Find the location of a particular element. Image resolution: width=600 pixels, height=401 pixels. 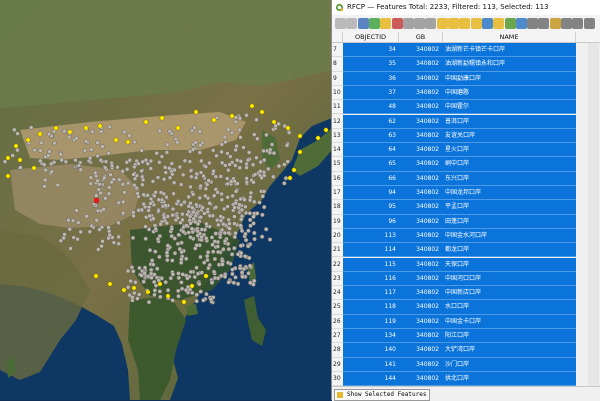

table-row: 20 113 340802 中国金水河口岸 is located at coordinates (466, 236).